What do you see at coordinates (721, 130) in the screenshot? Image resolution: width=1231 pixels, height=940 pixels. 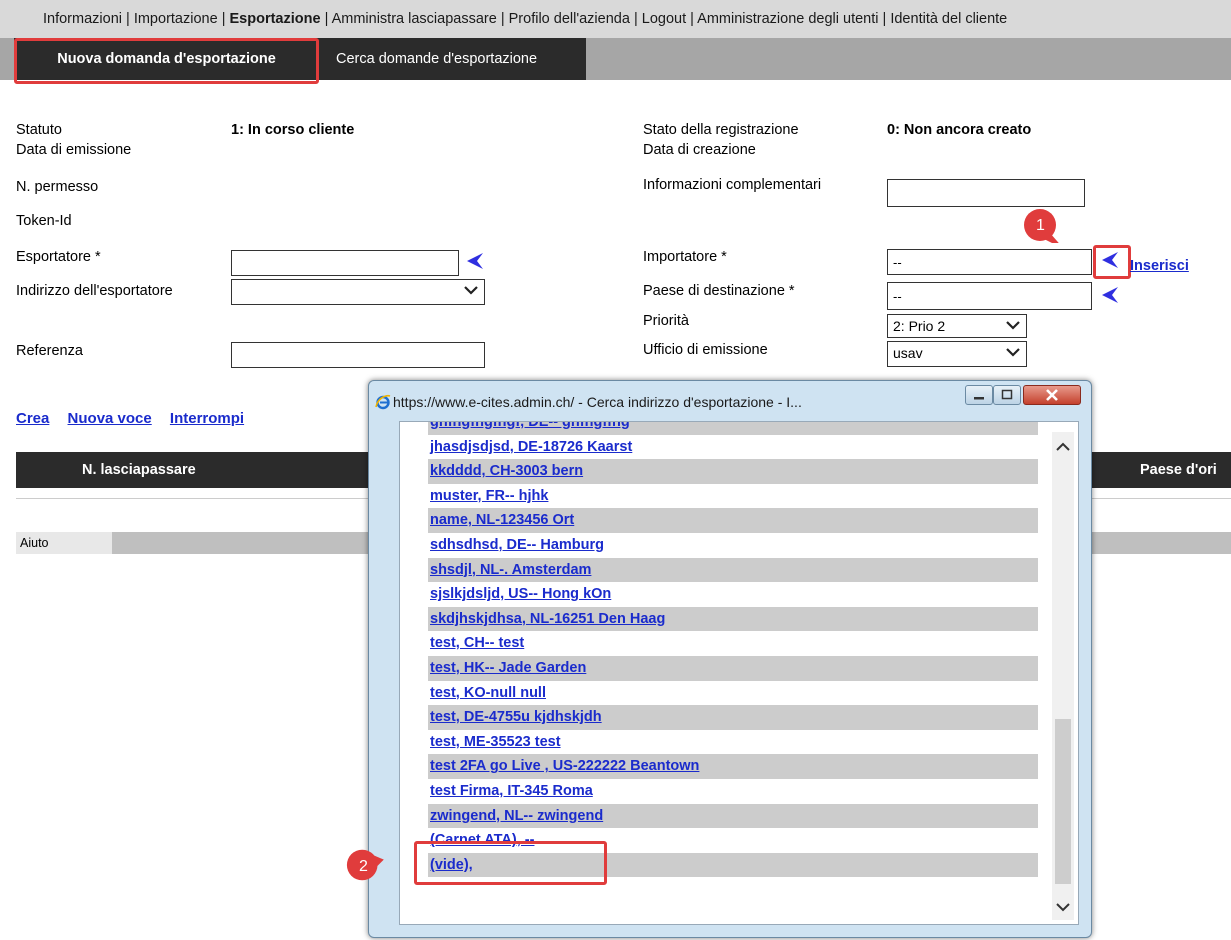 I see `stato-registrazione-label: Stato della registrazione` at bounding box center [721, 130].